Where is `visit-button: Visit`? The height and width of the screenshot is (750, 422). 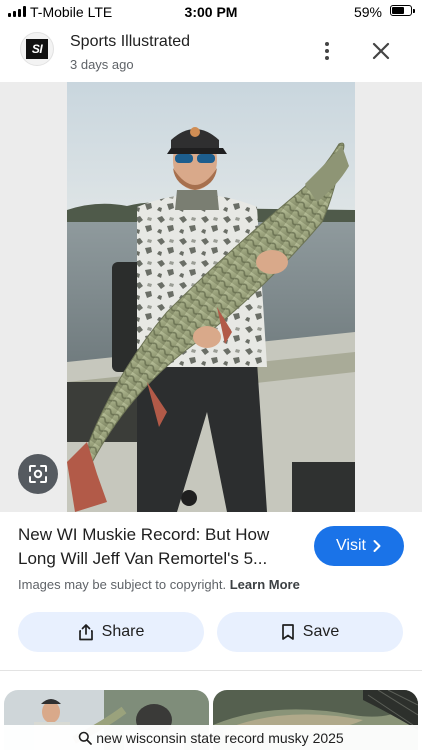 visit-button: Visit is located at coordinates (359, 546).